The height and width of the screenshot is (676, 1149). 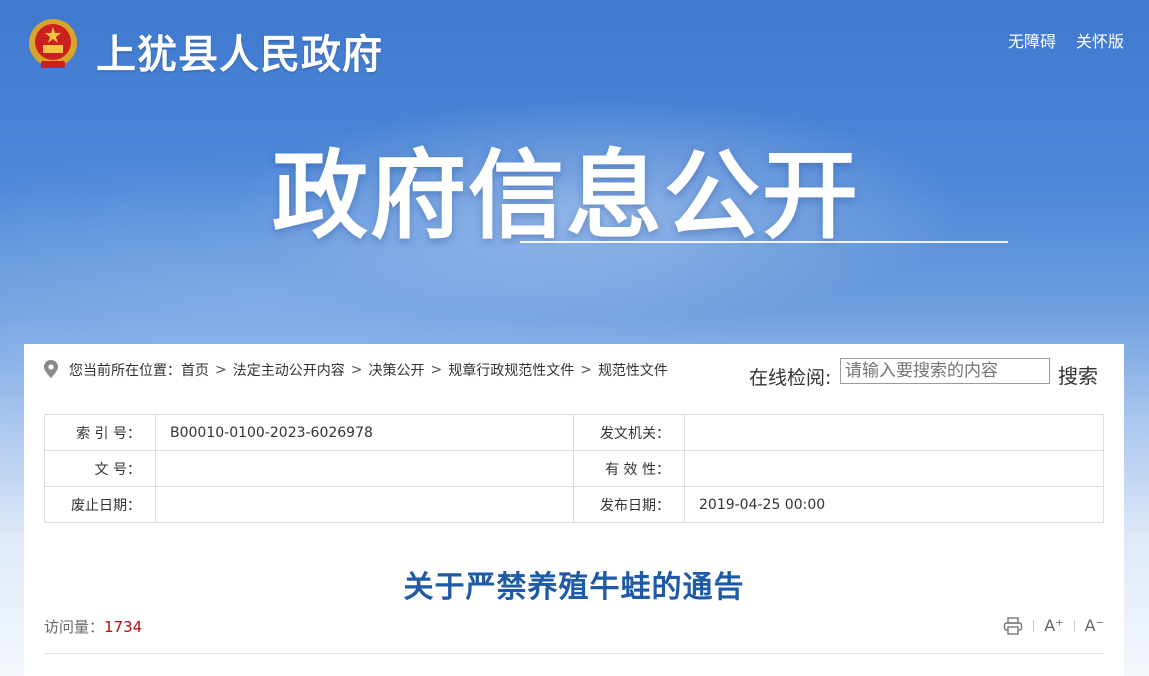 What do you see at coordinates (195, 370) in the screenshot?
I see `breadcrumb-item-home: 首页` at bounding box center [195, 370].